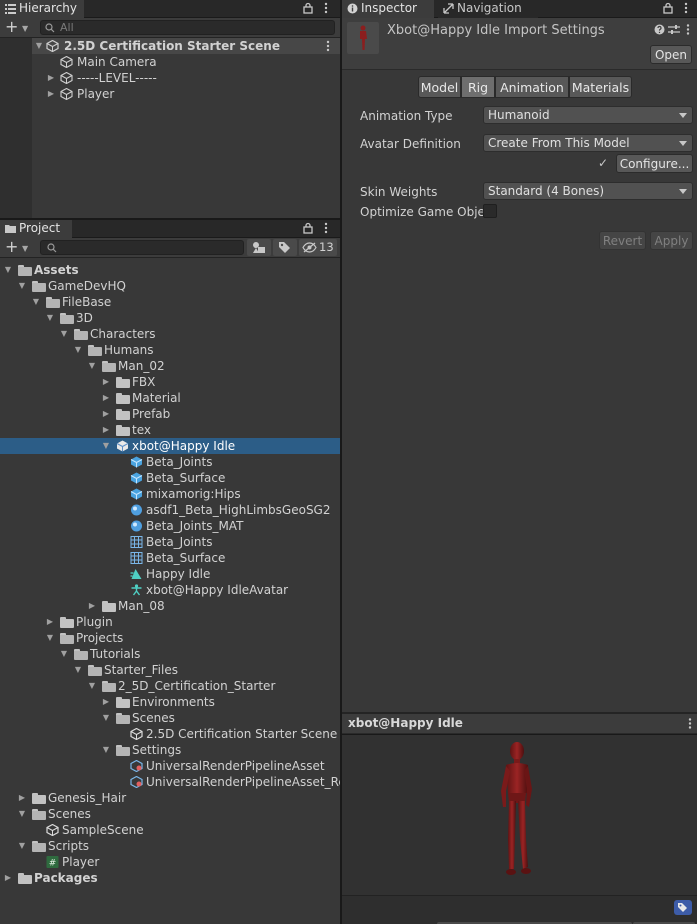  What do you see at coordinates (170, 574) in the screenshot?
I see `project-asset-row: Happy Idle` at bounding box center [170, 574].